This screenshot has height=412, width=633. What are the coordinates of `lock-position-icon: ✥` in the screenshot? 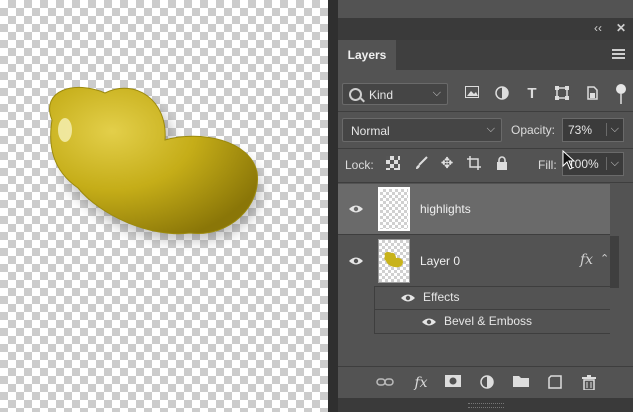 It's located at (447, 164).